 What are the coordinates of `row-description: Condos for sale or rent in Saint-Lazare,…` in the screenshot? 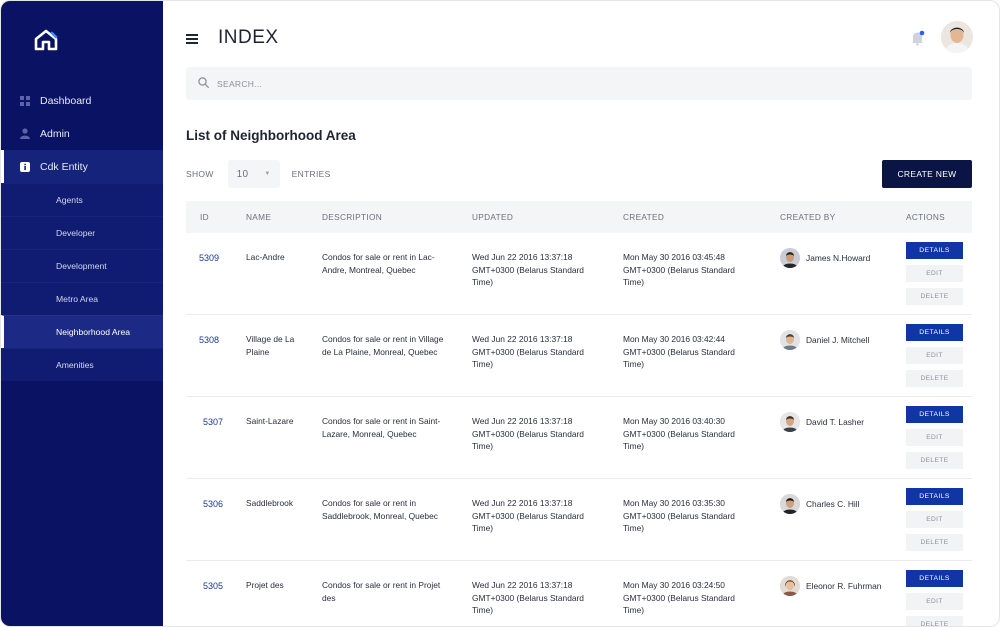 It's located at (381, 427).